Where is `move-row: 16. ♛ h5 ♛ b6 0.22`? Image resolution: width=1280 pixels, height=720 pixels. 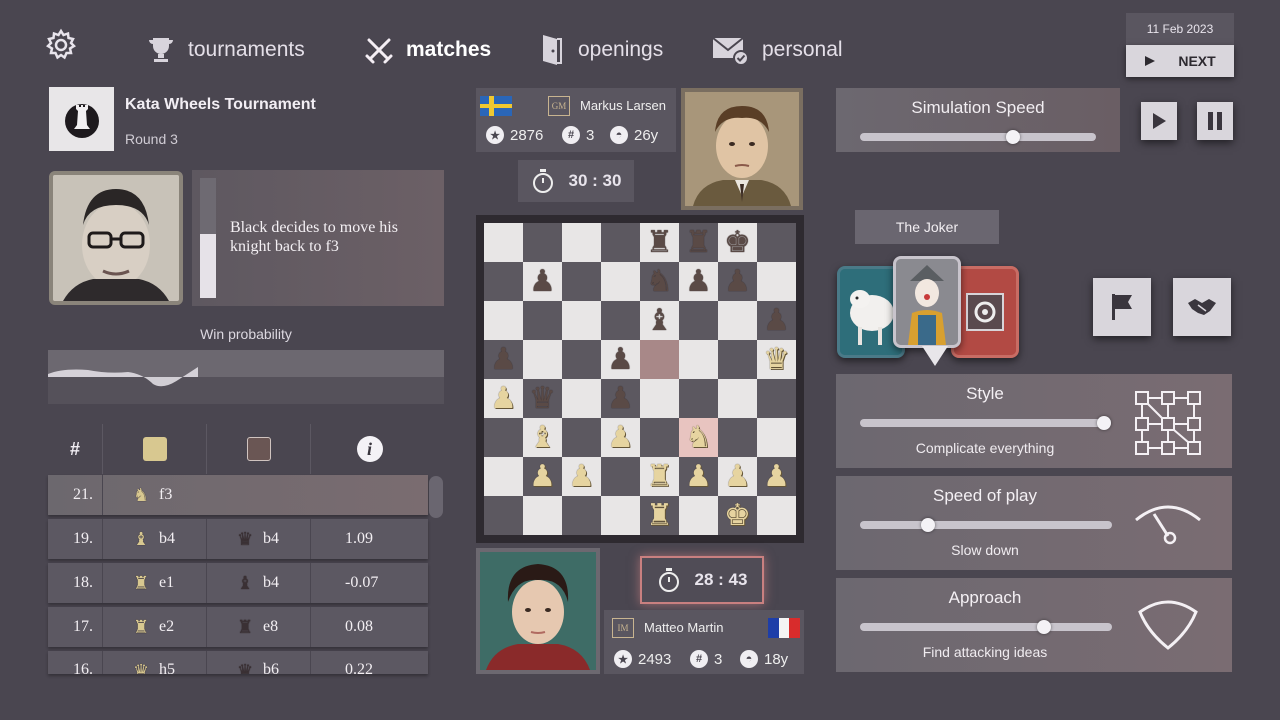
move-row: 16. ♛ h5 ♛ b6 0.22 is located at coordinates (238, 662).